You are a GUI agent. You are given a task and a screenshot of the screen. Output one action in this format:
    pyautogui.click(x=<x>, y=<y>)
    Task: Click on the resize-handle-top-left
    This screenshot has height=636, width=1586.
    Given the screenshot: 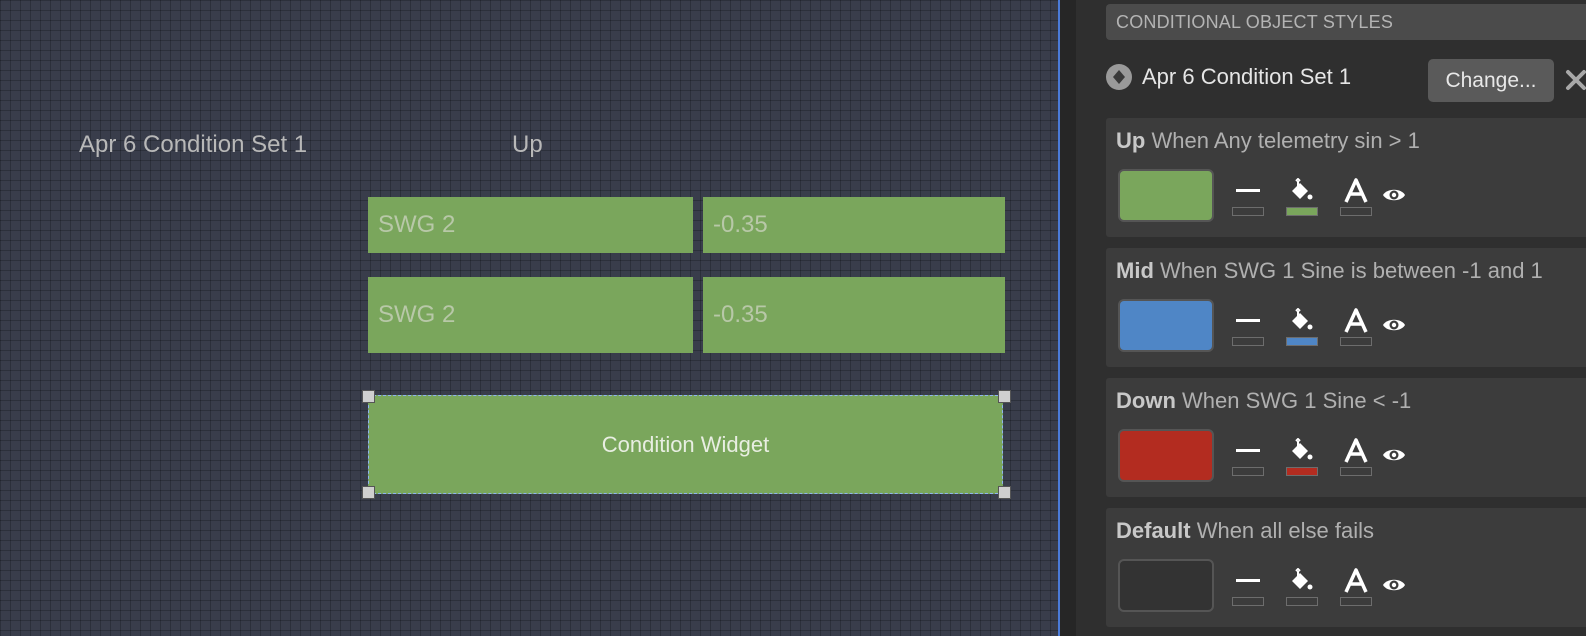 What is the action you would take?
    pyautogui.click(x=368, y=396)
    